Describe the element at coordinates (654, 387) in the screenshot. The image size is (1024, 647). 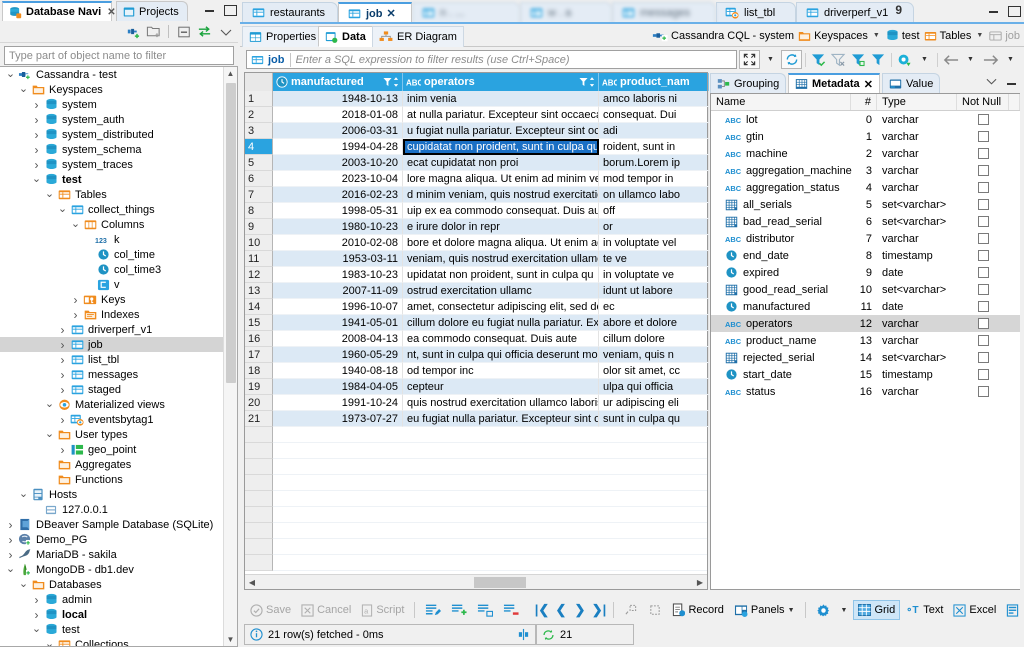
I see `cell-product-name: ulpa qui officia` at that location.